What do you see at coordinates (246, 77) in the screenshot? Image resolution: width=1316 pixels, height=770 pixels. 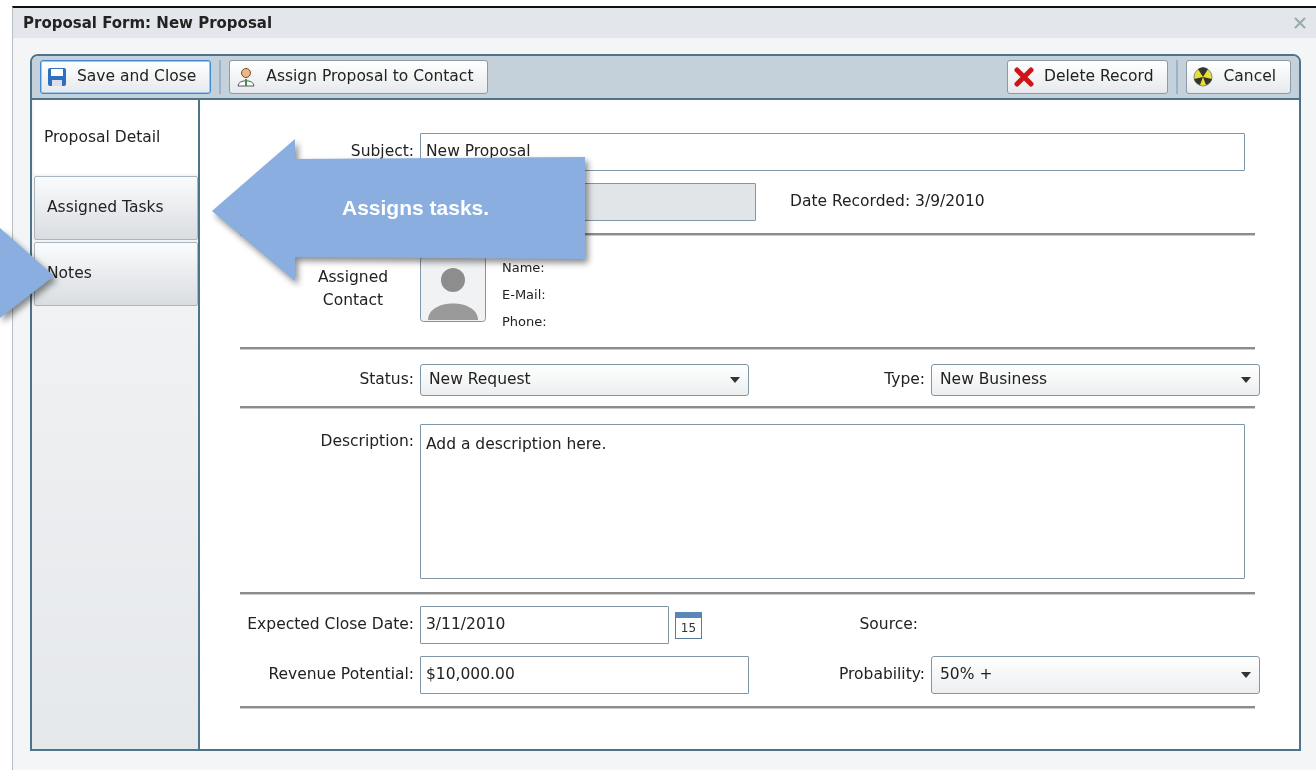 I see `person-icon` at bounding box center [246, 77].